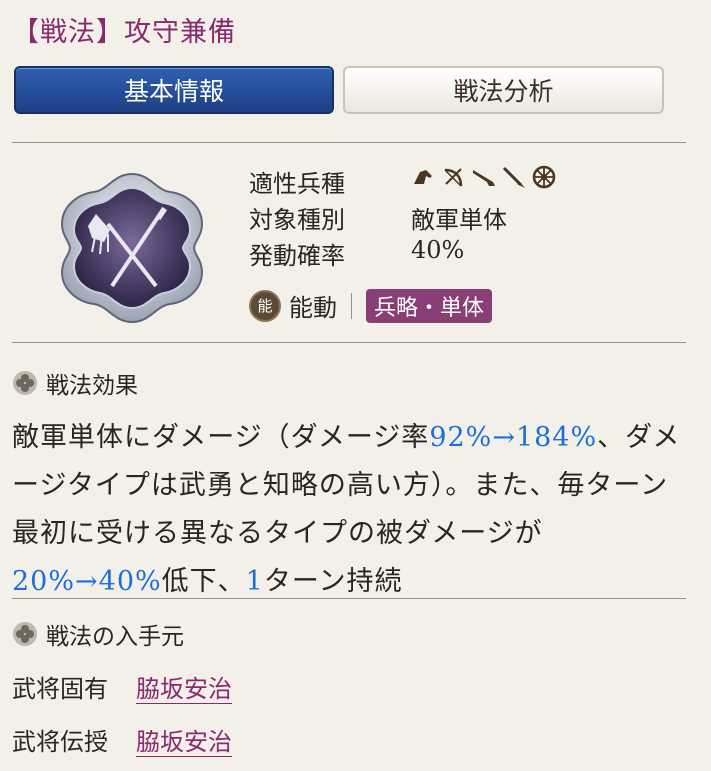 The image size is (711, 771). Describe the element at coordinates (333, 581) in the screenshot. I see `effect-text-segment: ターン持続` at that location.